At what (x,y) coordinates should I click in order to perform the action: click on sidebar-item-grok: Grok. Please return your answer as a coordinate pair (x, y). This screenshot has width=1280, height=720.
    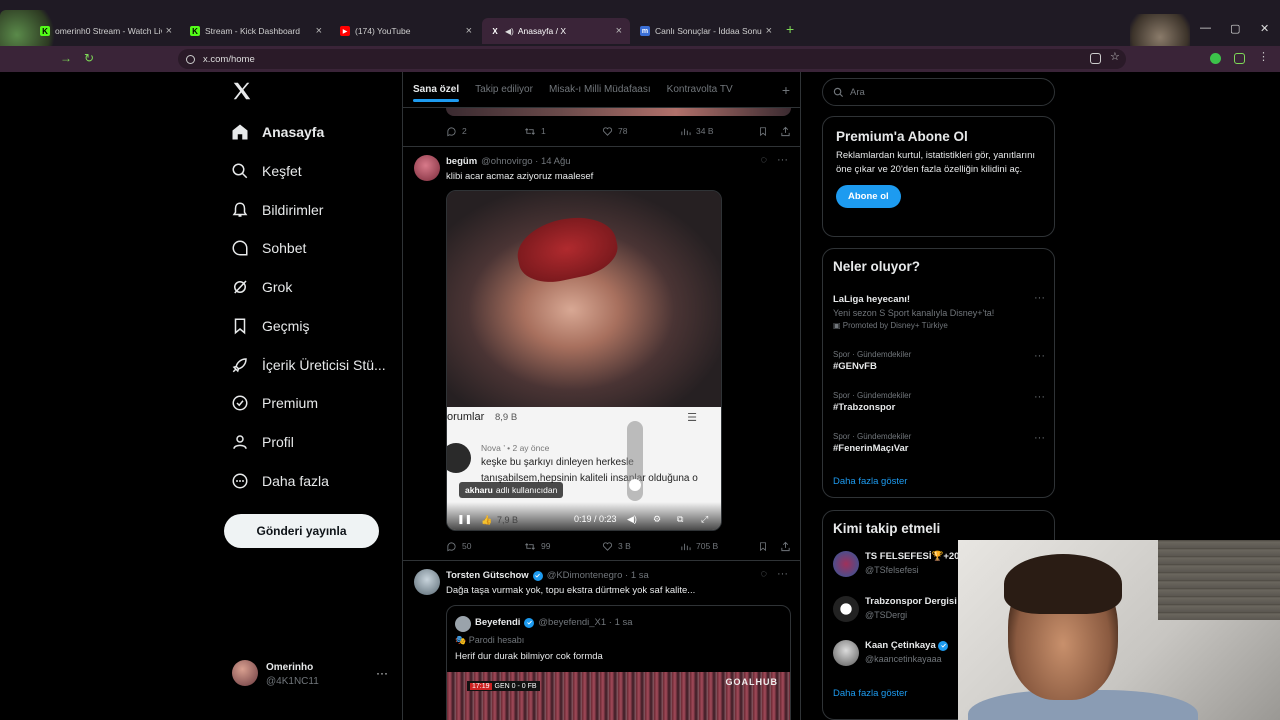
    Looking at the image, I should click on (261, 287).